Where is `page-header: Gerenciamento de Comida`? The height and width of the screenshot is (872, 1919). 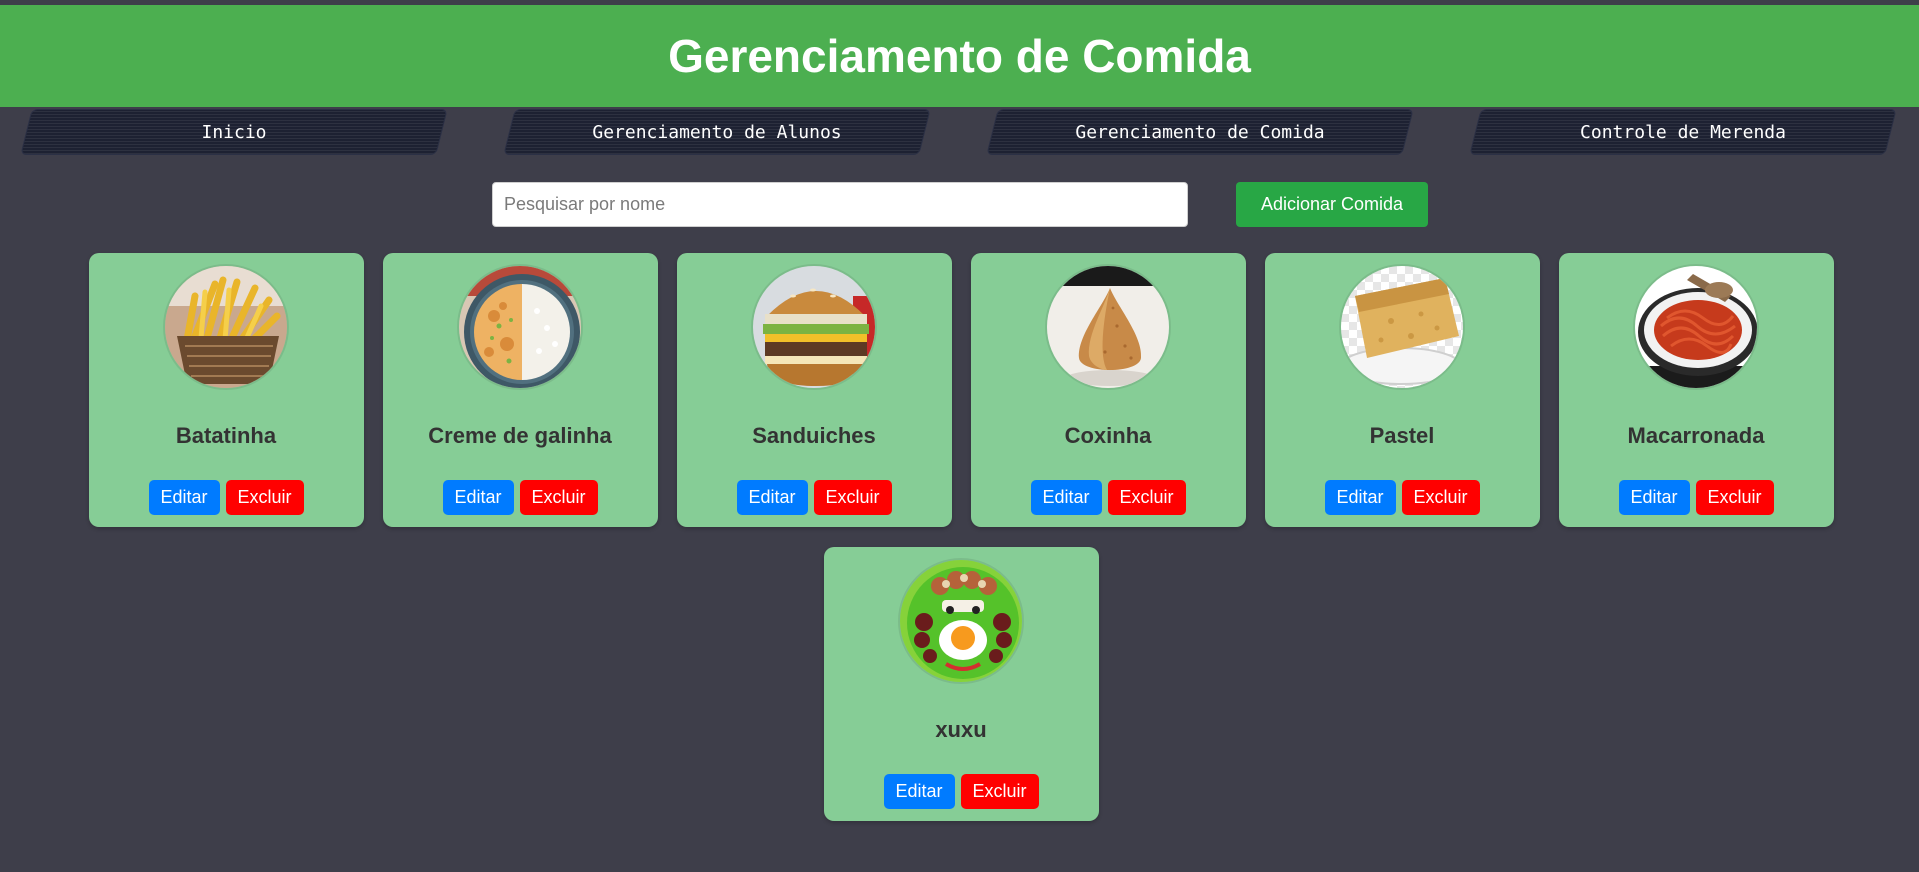
page-header: Gerenciamento de Comida is located at coordinates (959, 56).